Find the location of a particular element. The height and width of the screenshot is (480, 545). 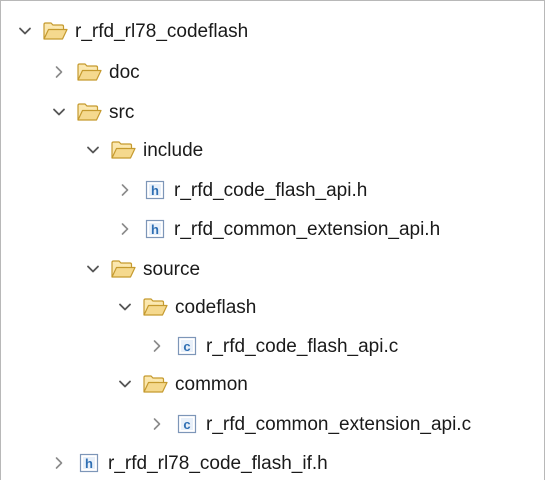

tree-item-include-folder: include is located at coordinates (272, 150).